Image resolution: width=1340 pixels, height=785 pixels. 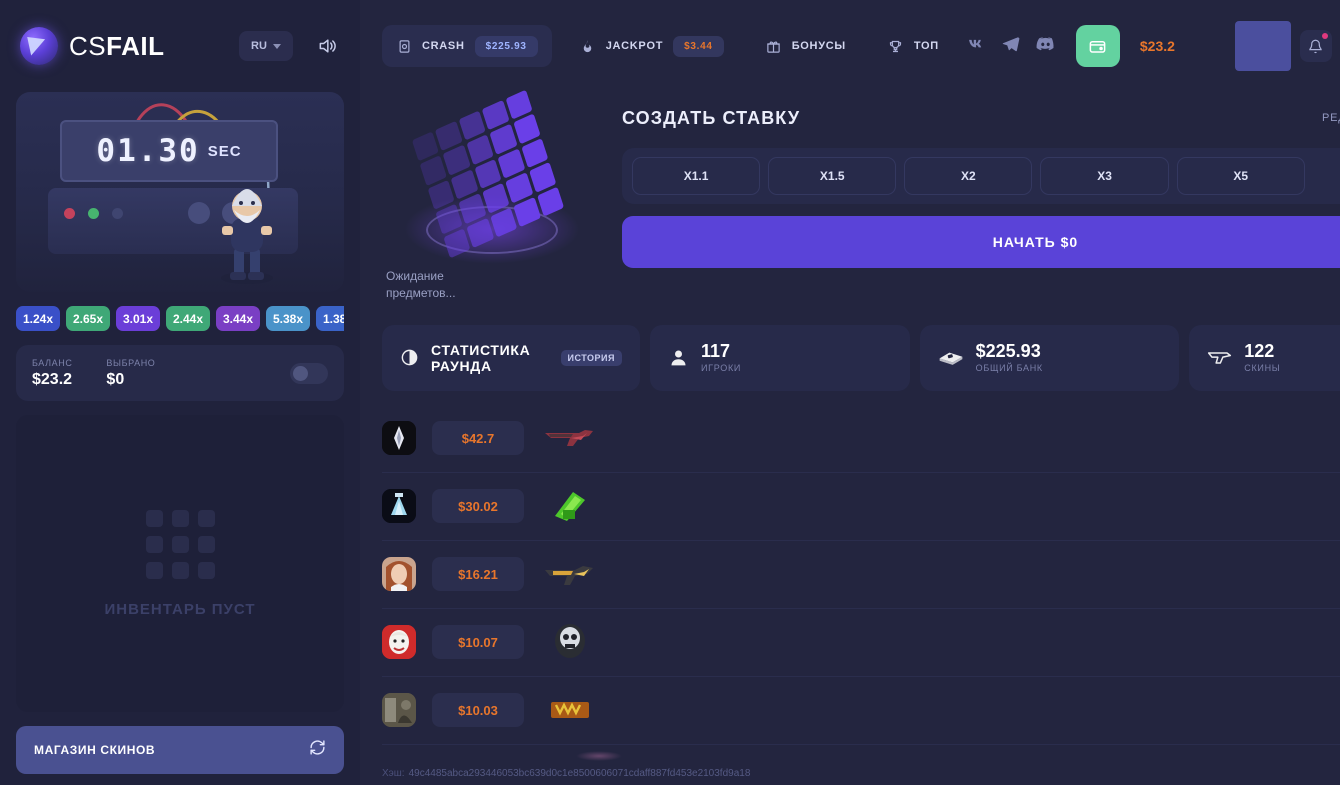 I want to click on edit-bet-button: РЕДАКТИРОВАТЬ, so click(x=1331, y=118).